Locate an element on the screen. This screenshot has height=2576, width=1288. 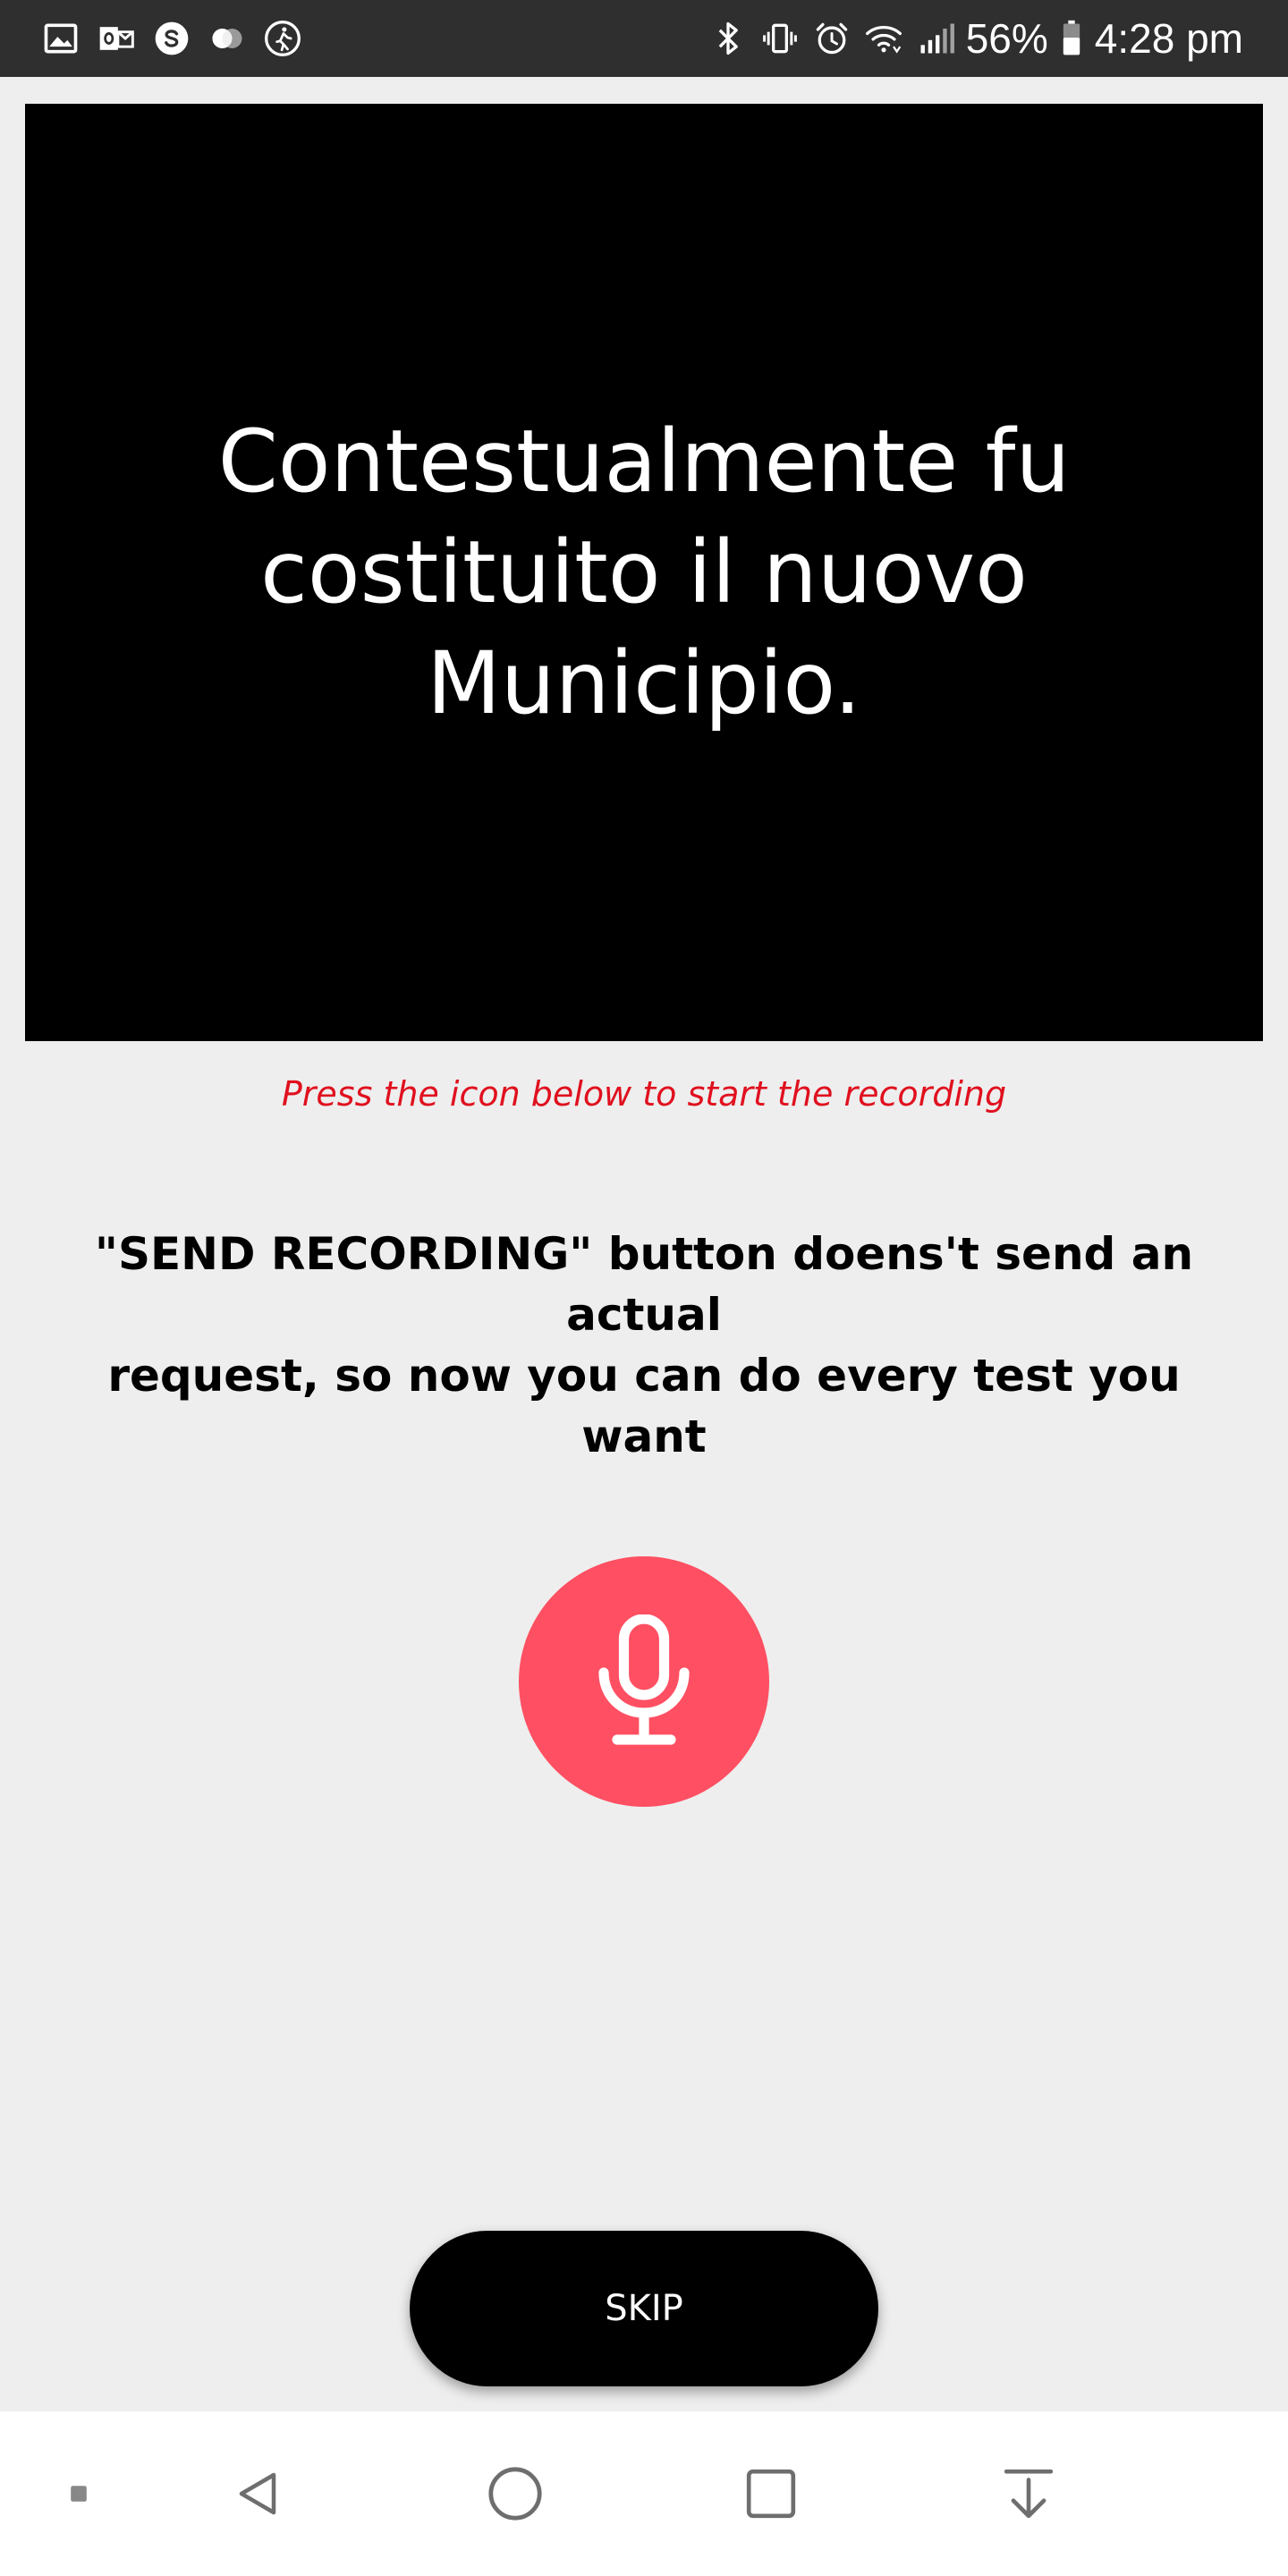
navigation-bar is located at coordinates (644, 2493).